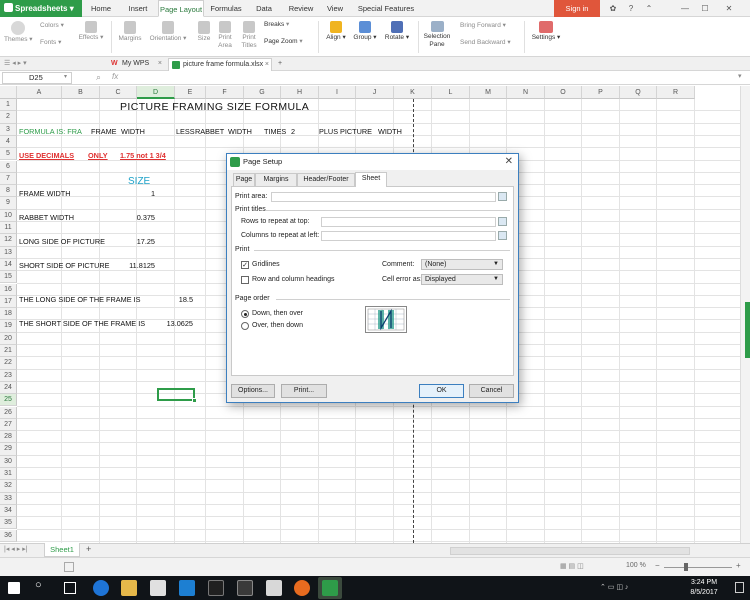  Describe the element at coordinates (8, 314) in the screenshot. I see `row-header-18: 18` at that location.